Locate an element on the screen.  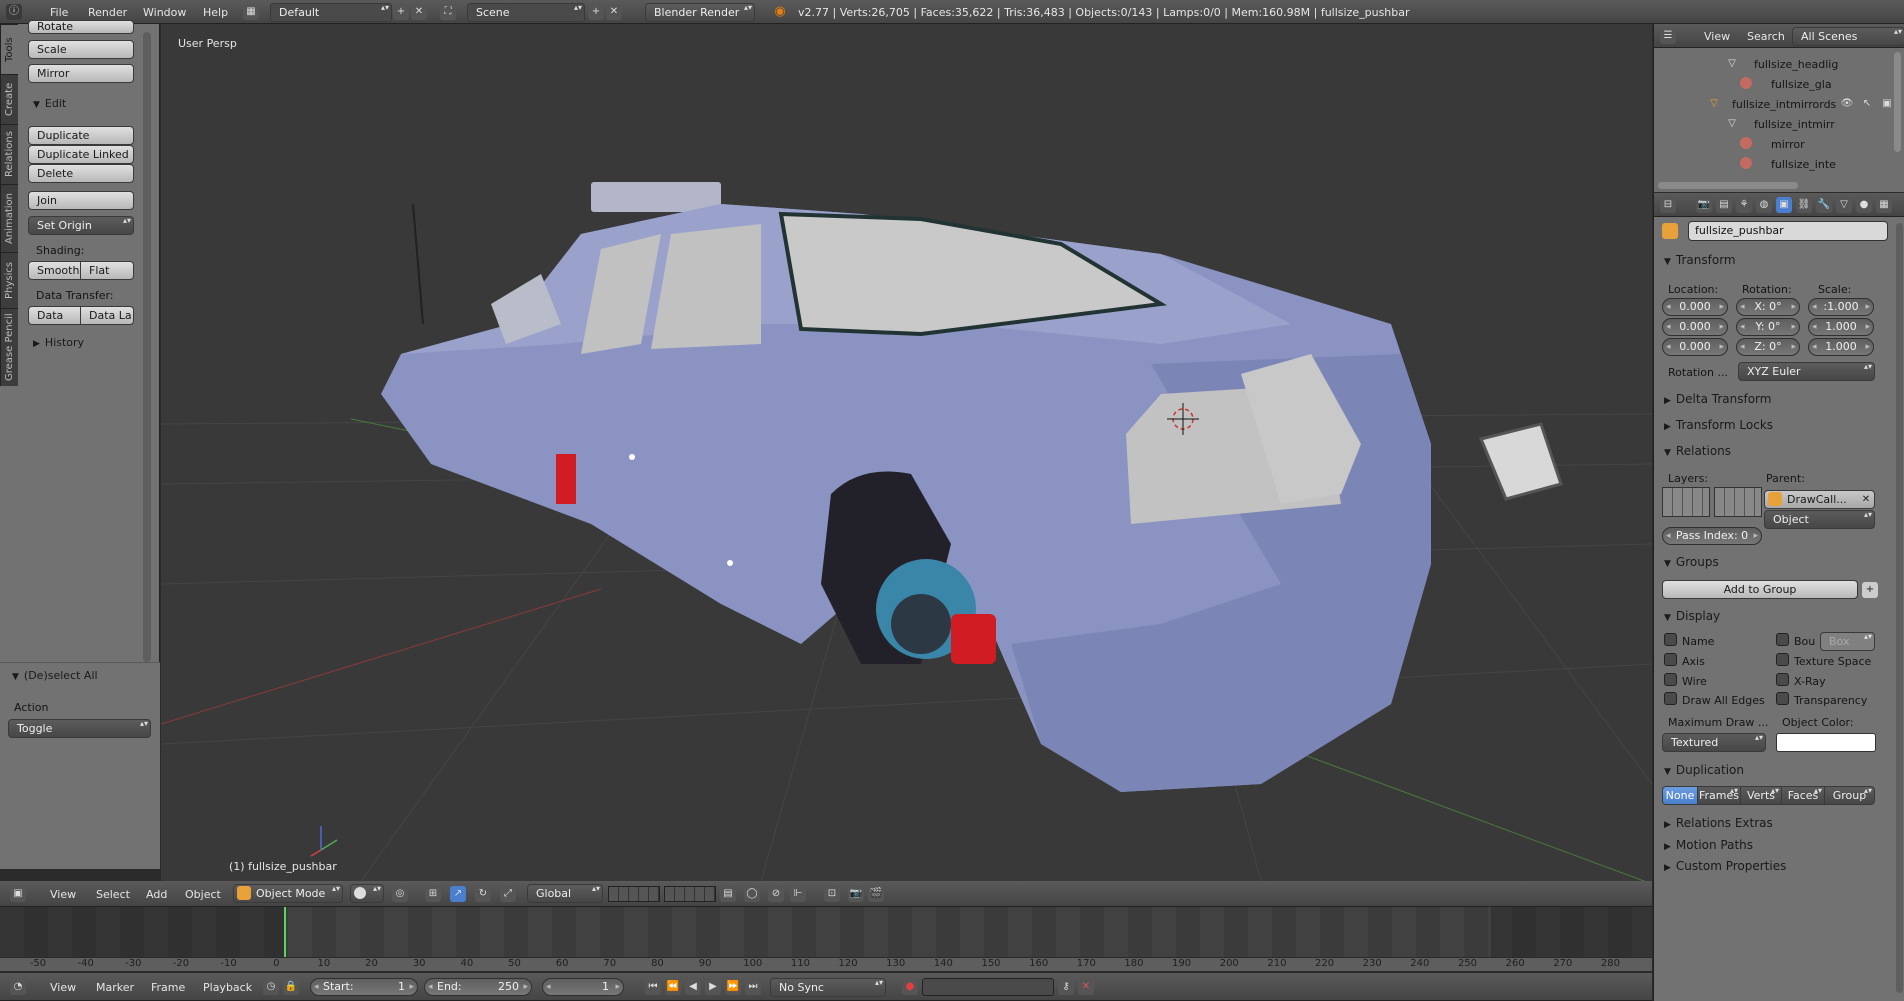
menu-window: Window is located at coordinates (164, 12).